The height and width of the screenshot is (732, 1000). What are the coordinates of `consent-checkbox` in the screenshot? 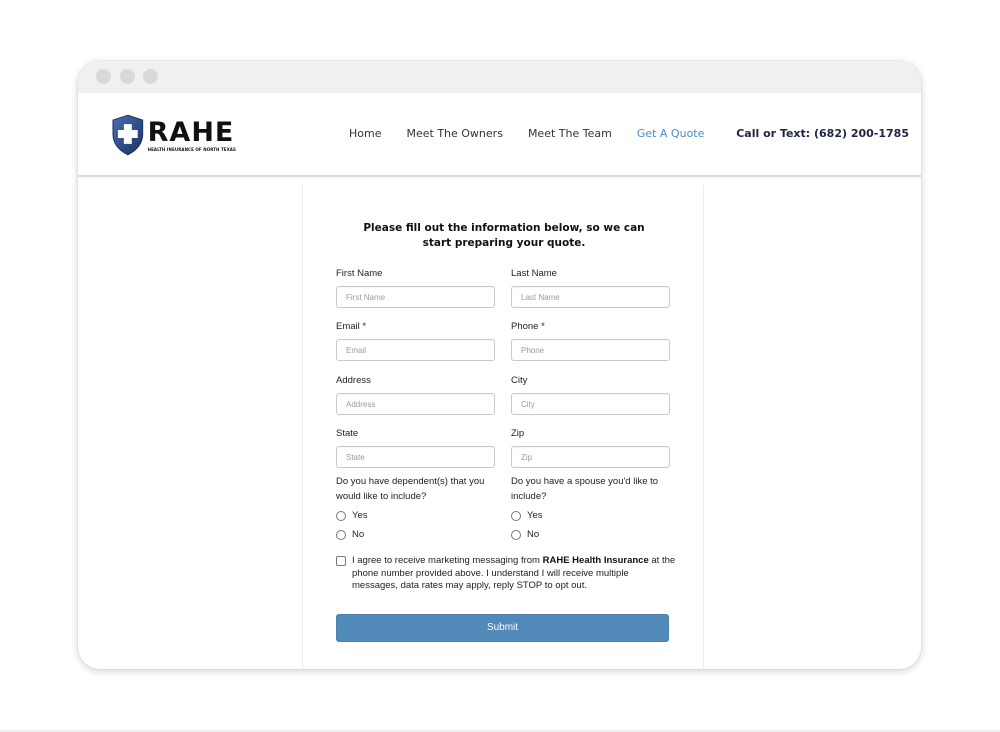 It's located at (341, 561).